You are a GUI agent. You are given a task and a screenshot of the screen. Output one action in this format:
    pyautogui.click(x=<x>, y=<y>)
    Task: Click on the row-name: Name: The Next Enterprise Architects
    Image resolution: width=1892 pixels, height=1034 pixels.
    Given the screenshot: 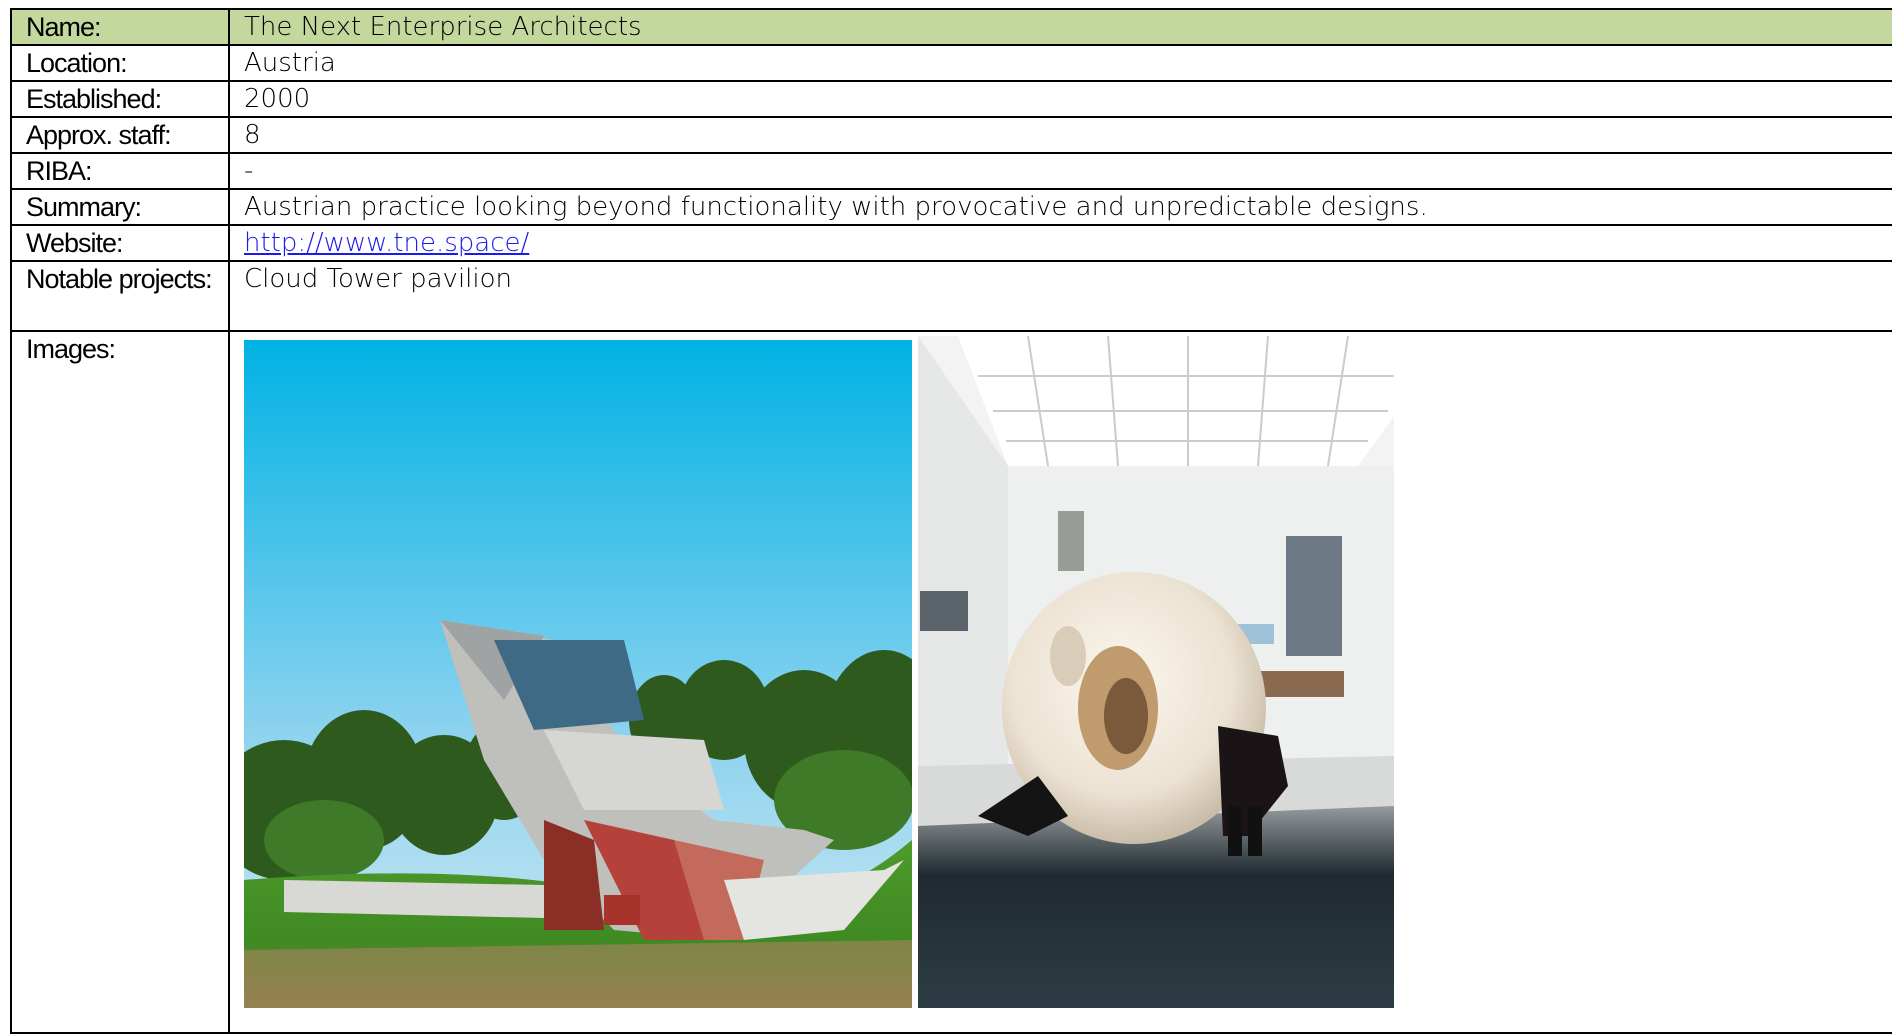 What is the action you would take?
    pyautogui.click(x=951, y=27)
    